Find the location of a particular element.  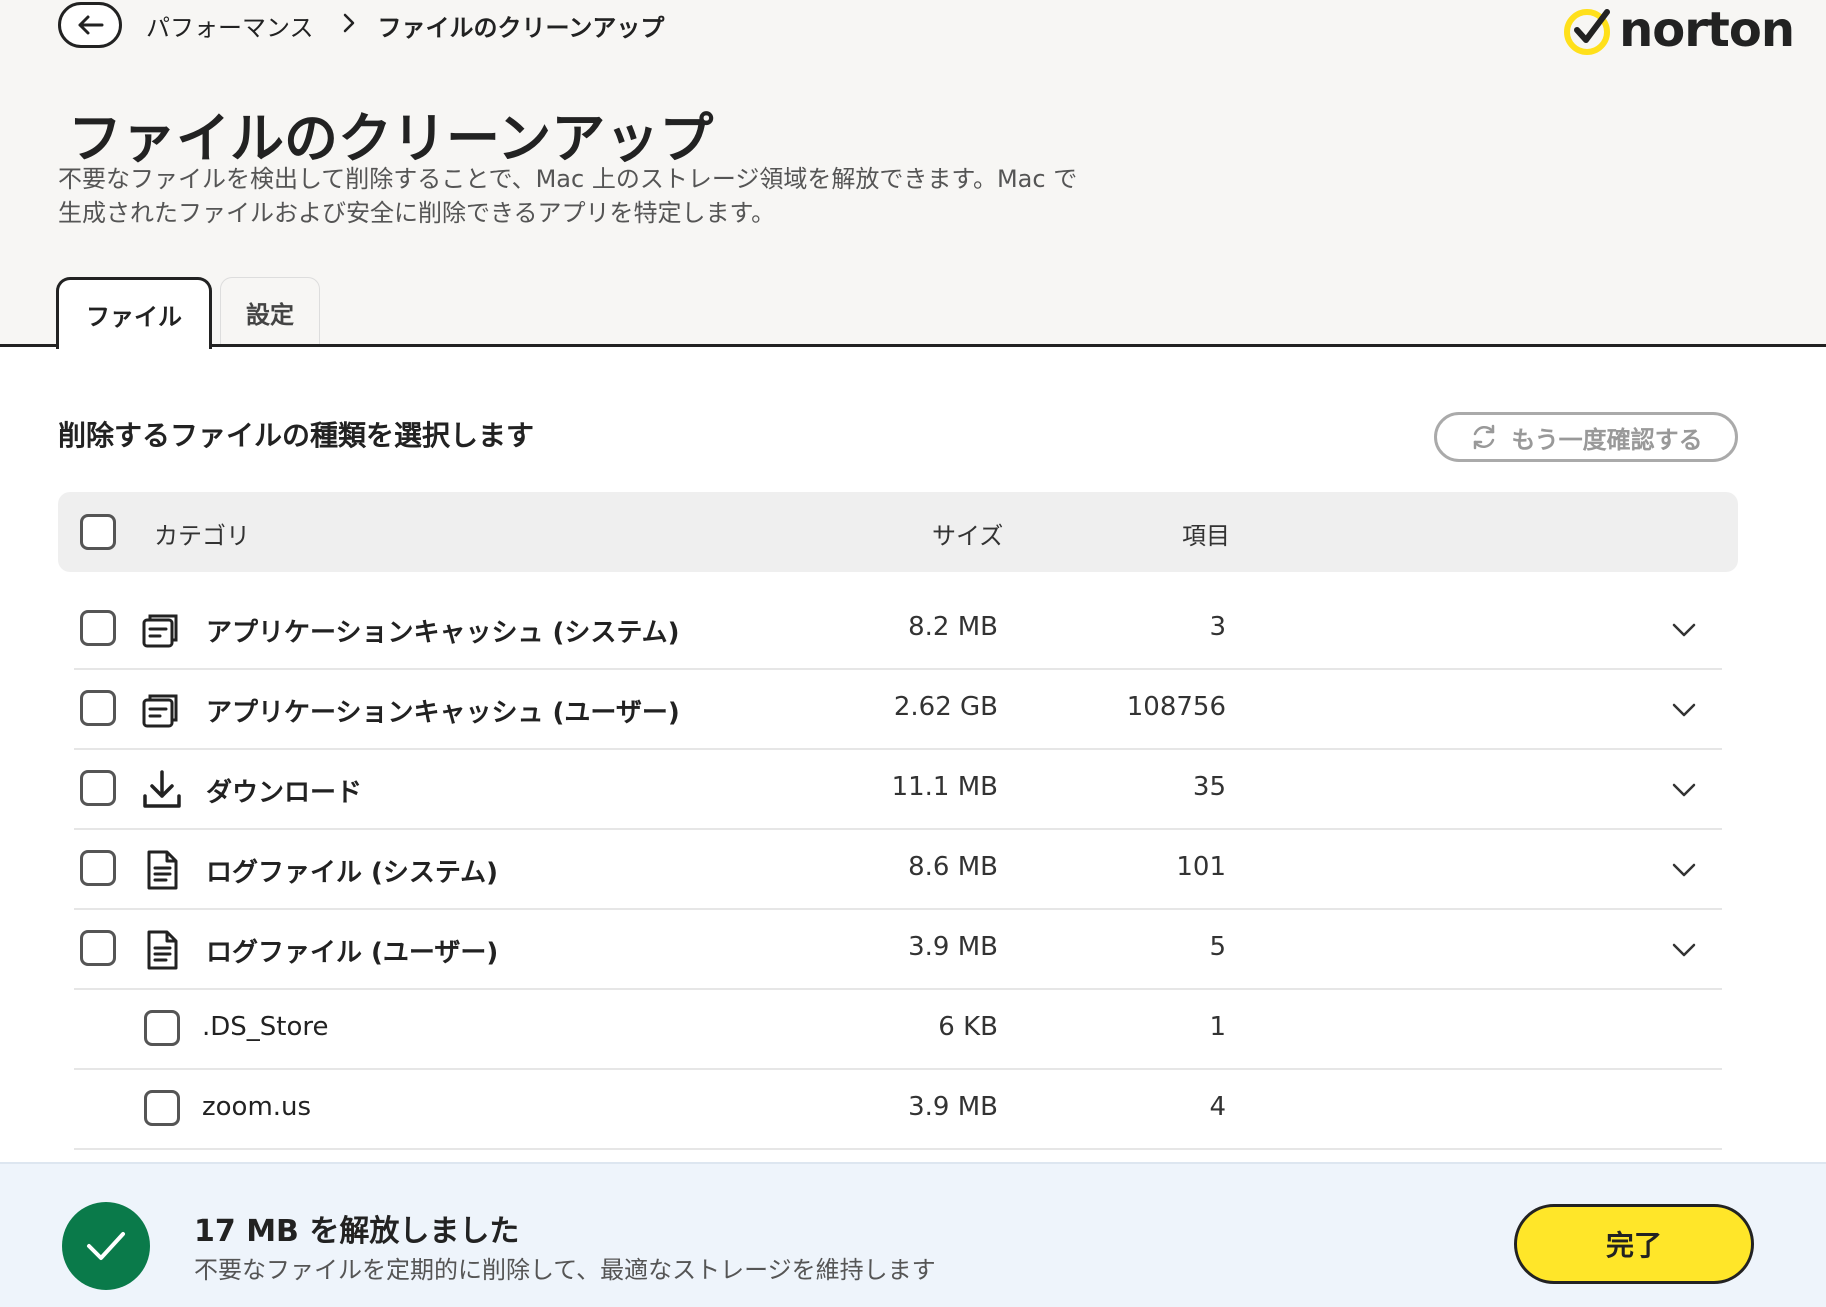

row-label: アプリケーションキャッシュ (ユーザー) is located at coordinates (443, 713).